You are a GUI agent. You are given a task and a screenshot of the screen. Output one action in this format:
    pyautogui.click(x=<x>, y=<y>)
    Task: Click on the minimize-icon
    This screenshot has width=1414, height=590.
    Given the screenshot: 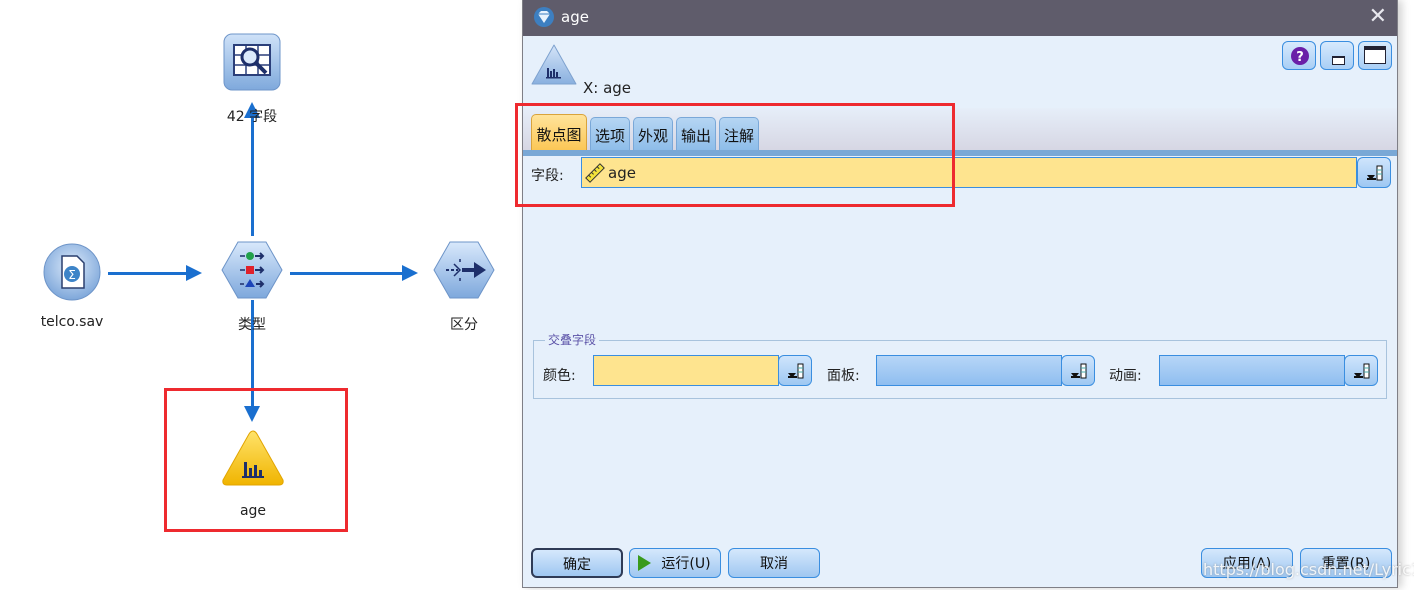 What is the action you would take?
    pyautogui.click(x=1338, y=60)
    